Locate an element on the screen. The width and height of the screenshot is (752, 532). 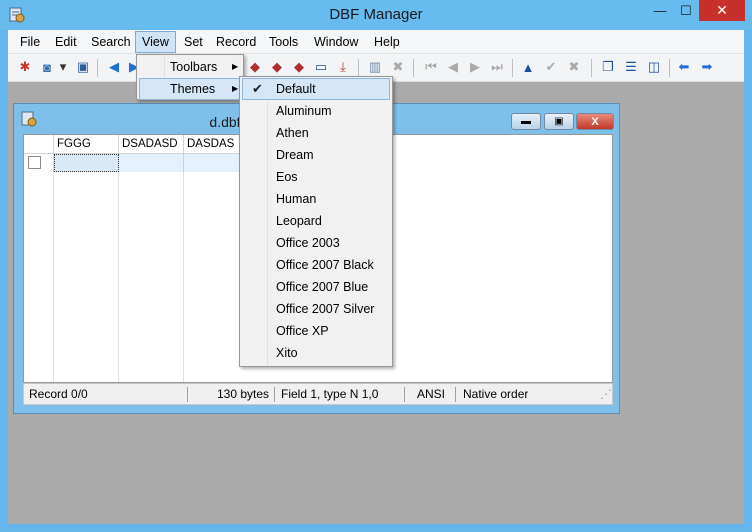
view-menu-item-themes: Themes ▶ is located at coordinates (191, 89).